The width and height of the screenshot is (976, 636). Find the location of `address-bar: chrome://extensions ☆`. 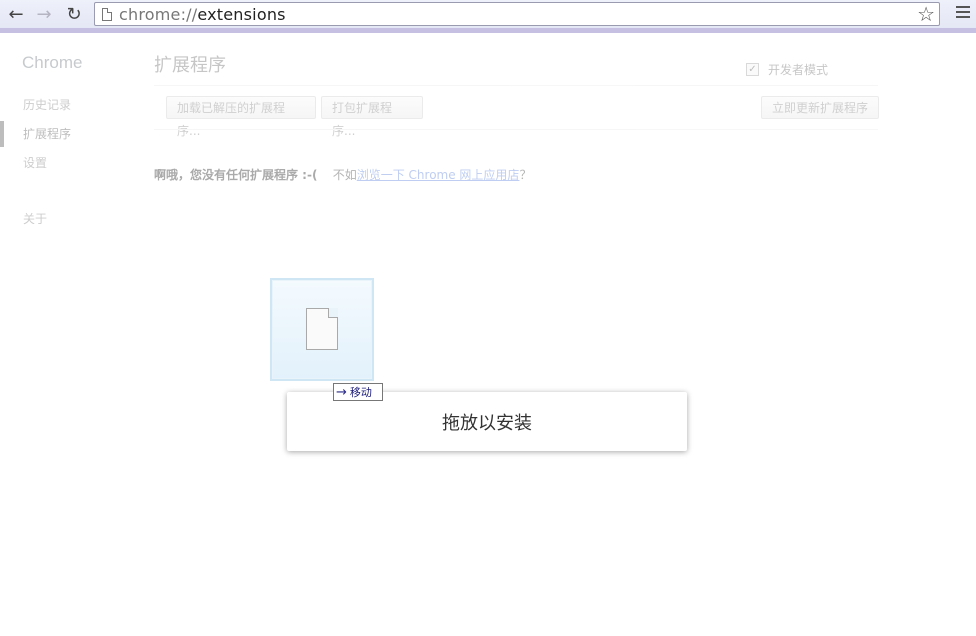

address-bar: chrome://extensions ☆ is located at coordinates (517, 14).